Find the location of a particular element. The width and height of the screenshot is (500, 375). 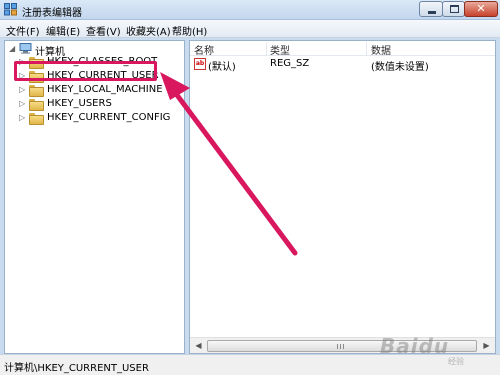

tree-item-hkey-local-machine: ▷ HKEY_LOCAL_MACHINE is located at coordinates (101, 90).